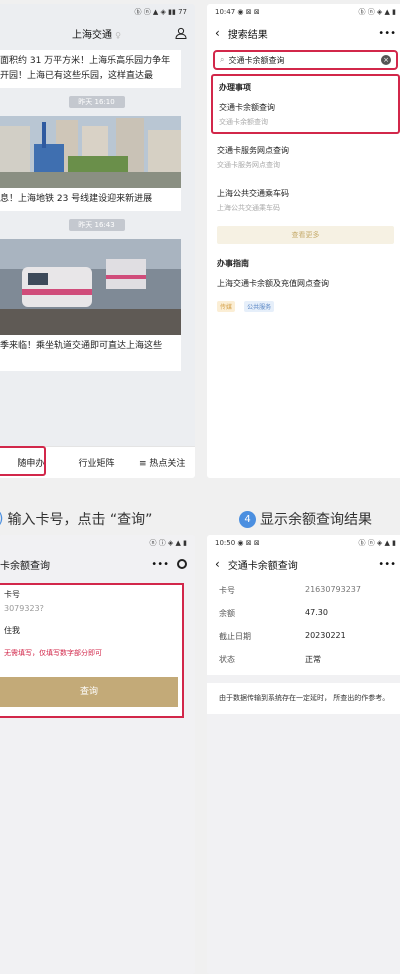 The image size is (400, 974). What do you see at coordinates (333, 589) in the screenshot?
I see `row-value: 21630793237` at bounding box center [333, 589].